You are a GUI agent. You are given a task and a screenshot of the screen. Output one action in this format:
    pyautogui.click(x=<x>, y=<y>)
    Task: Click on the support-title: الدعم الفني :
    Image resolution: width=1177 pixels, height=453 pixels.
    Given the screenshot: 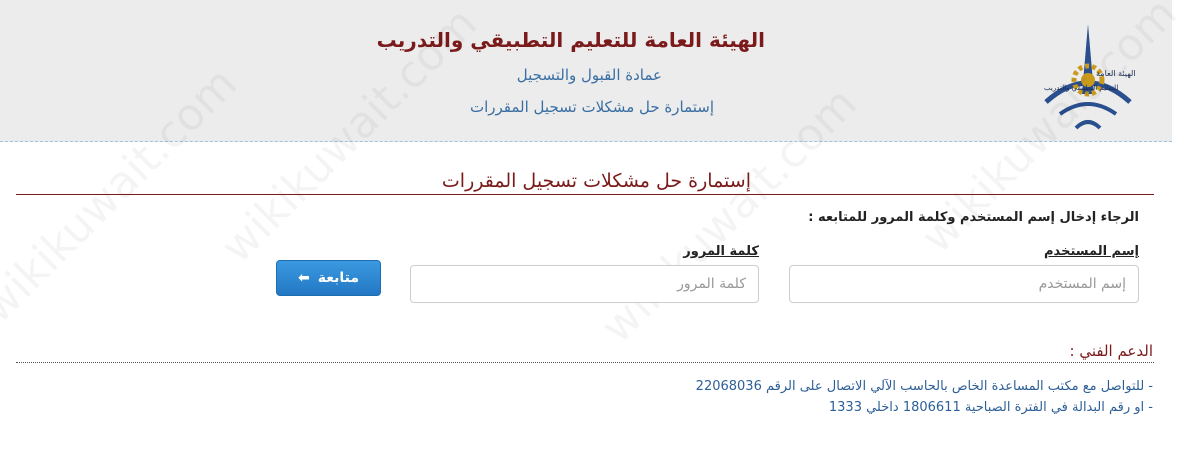 What is the action you would take?
    pyautogui.click(x=1111, y=351)
    